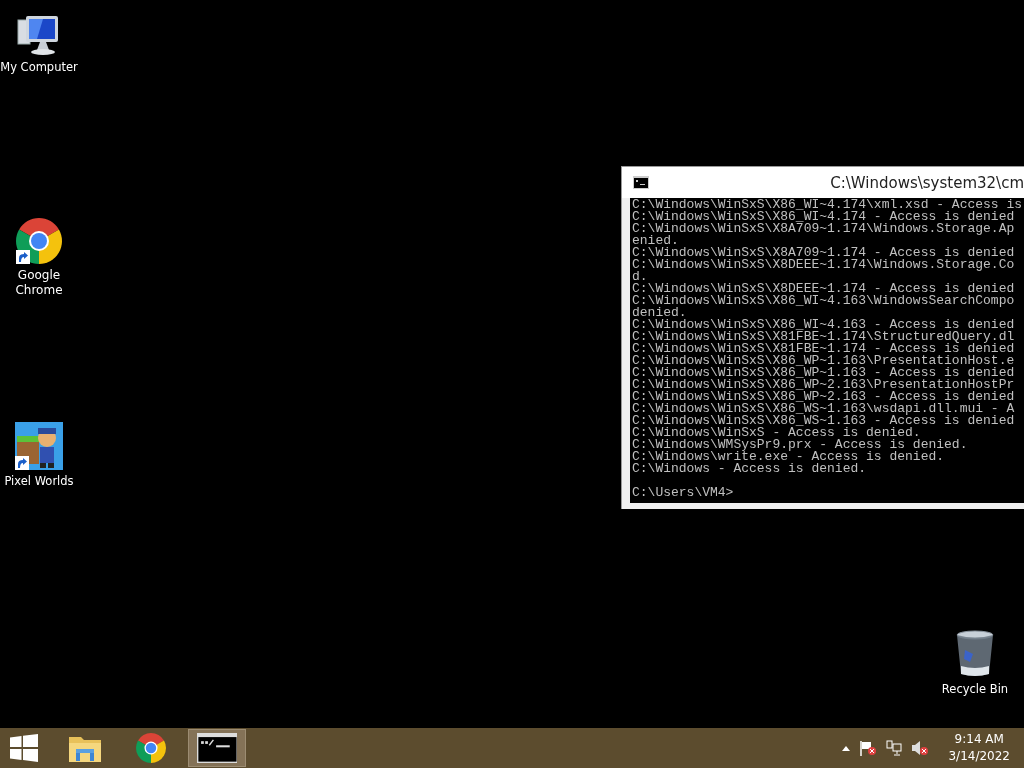 This screenshot has width=1024, height=768. I want to click on console-line: C:\Windows\WinSxS\X86_WI~4.174 - Access is denied, so click(824, 217).